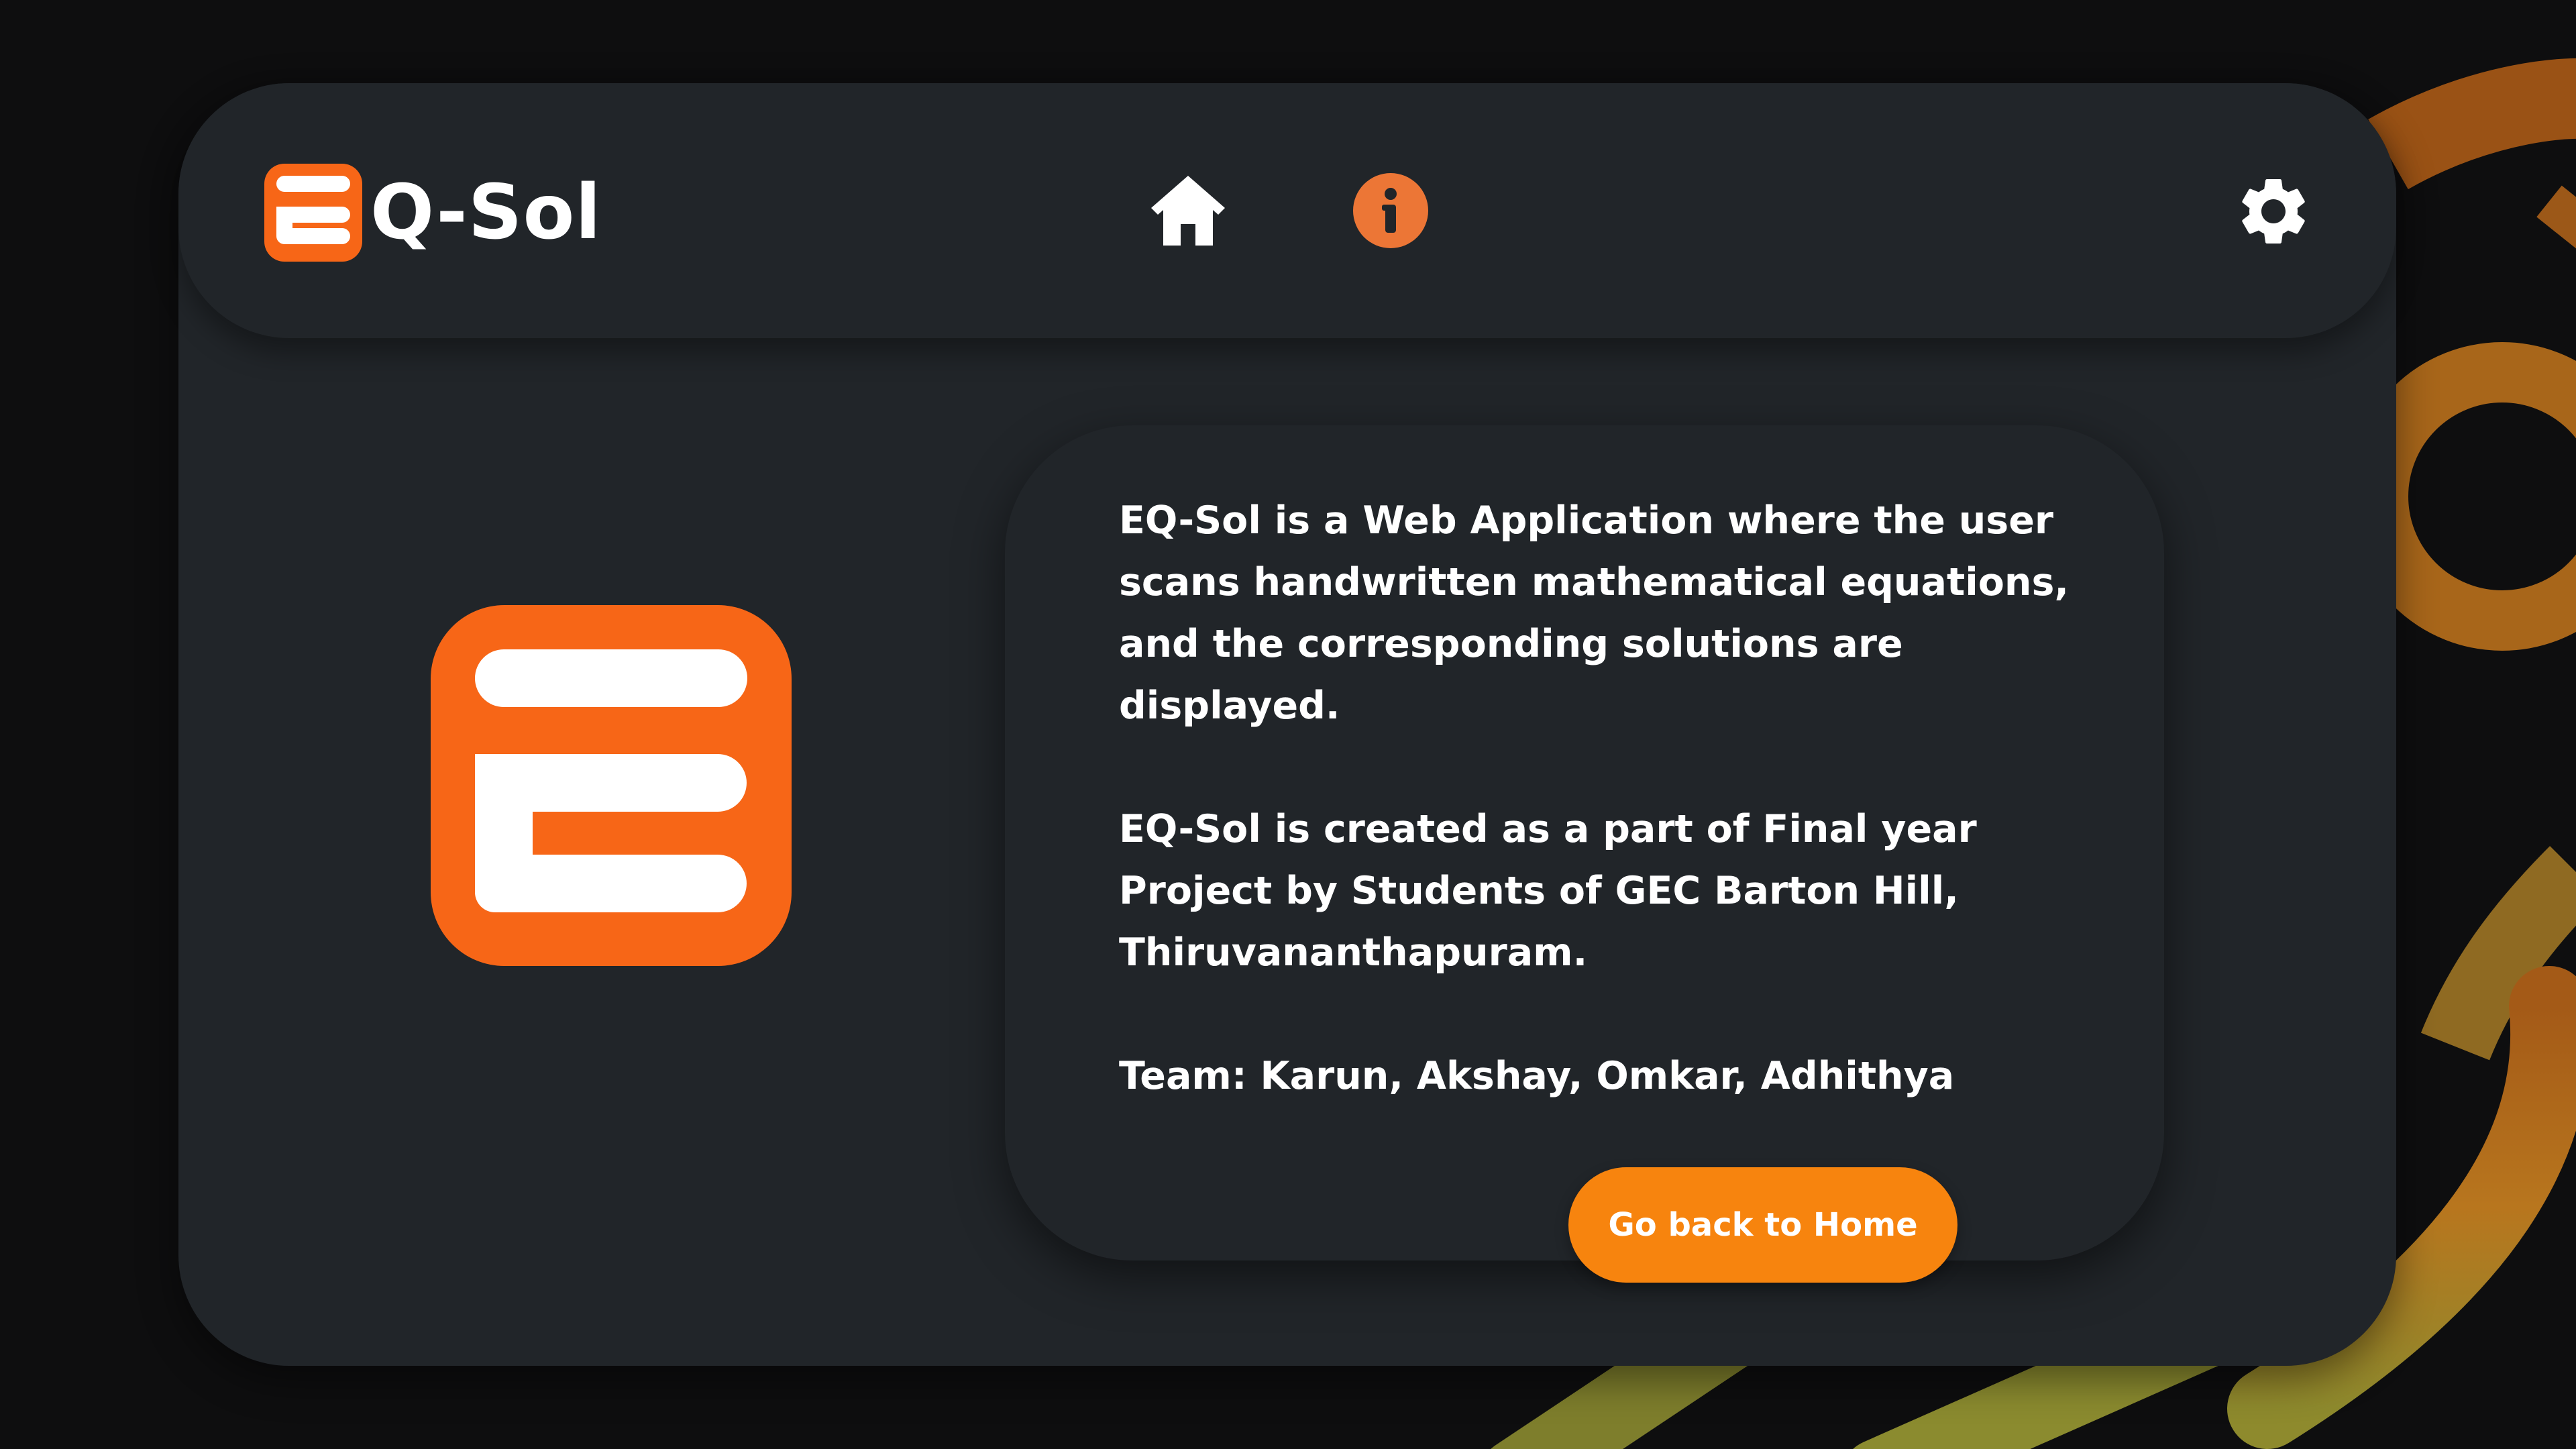  What do you see at coordinates (611, 785) in the screenshot?
I see `eq-sol-large-logo` at bounding box center [611, 785].